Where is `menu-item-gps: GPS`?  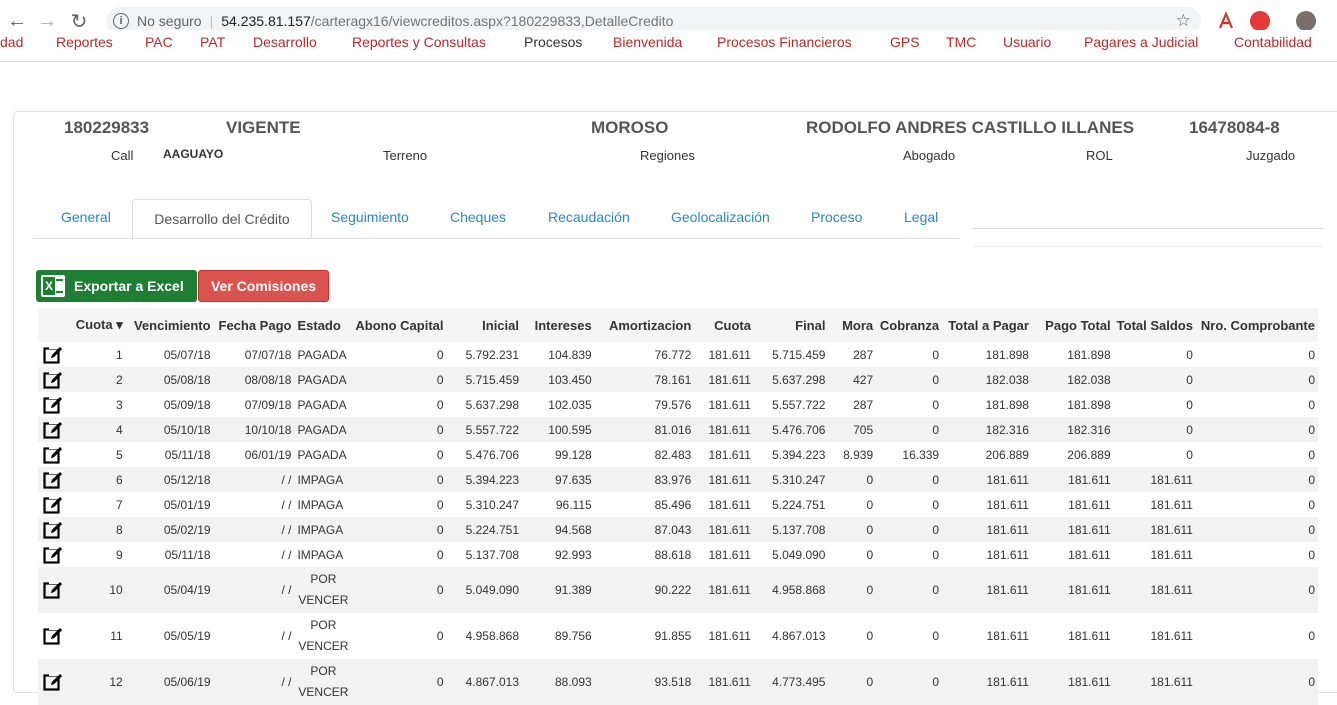
menu-item-gps: GPS is located at coordinates (905, 42).